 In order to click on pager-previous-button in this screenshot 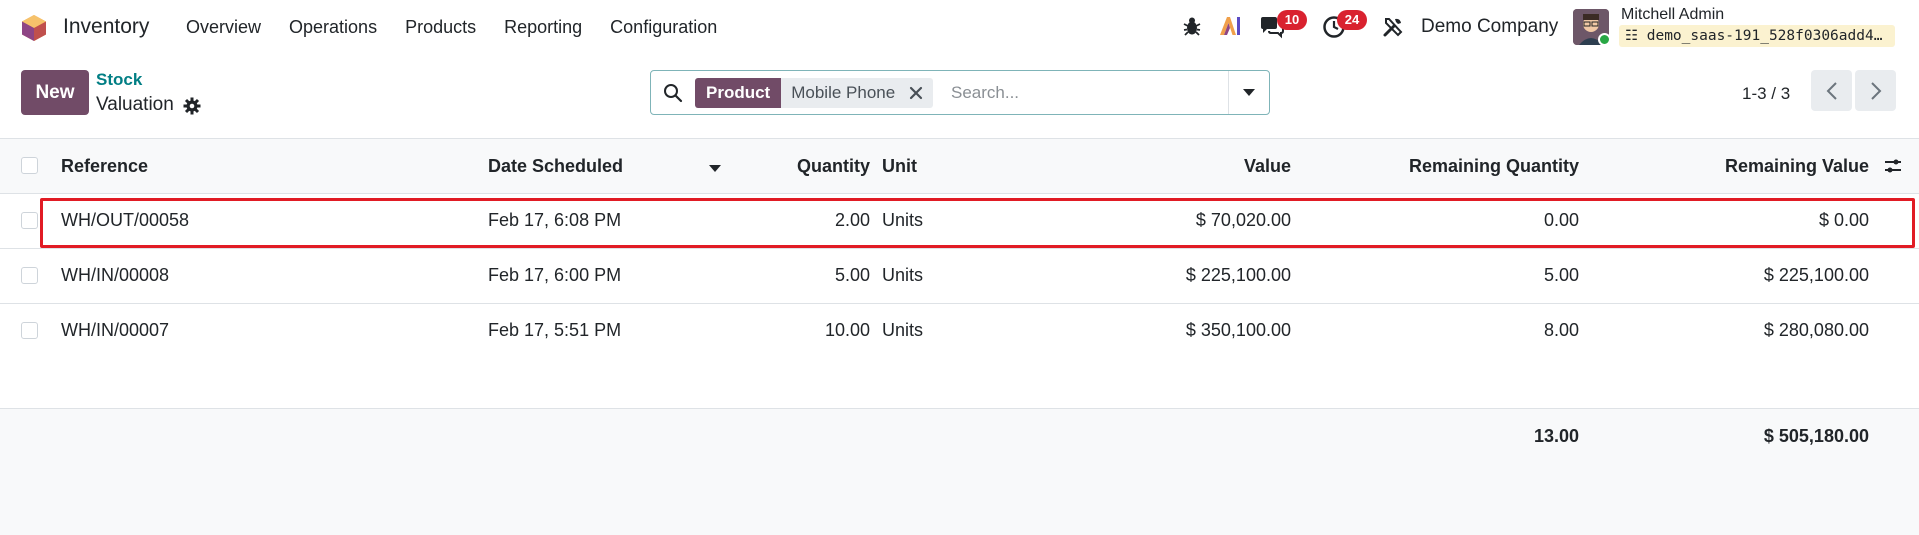, I will do `click(1831, 90)`.